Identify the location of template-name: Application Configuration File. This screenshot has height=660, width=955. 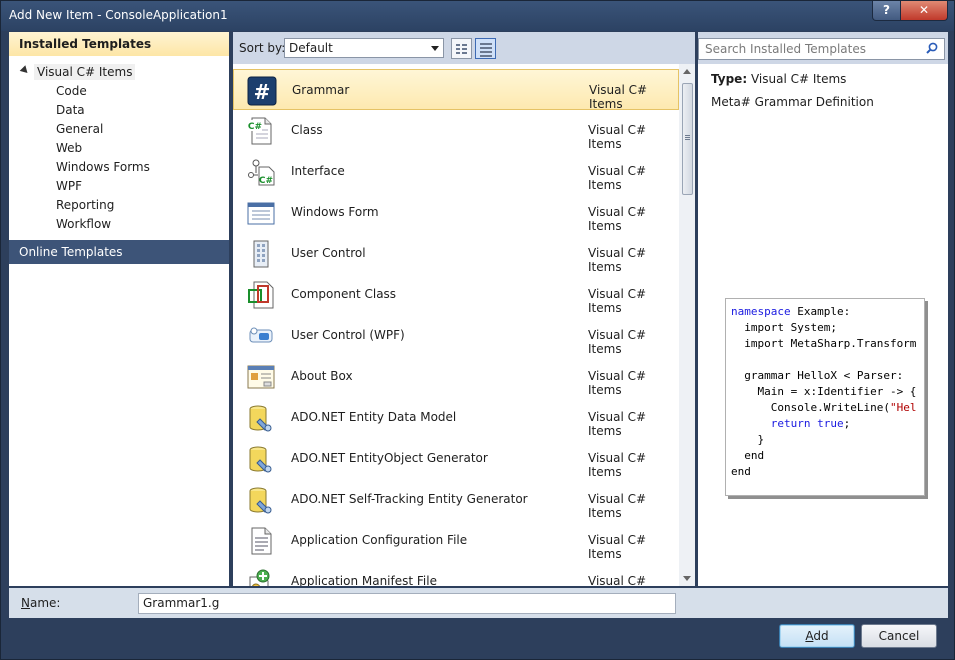
(379, 540).